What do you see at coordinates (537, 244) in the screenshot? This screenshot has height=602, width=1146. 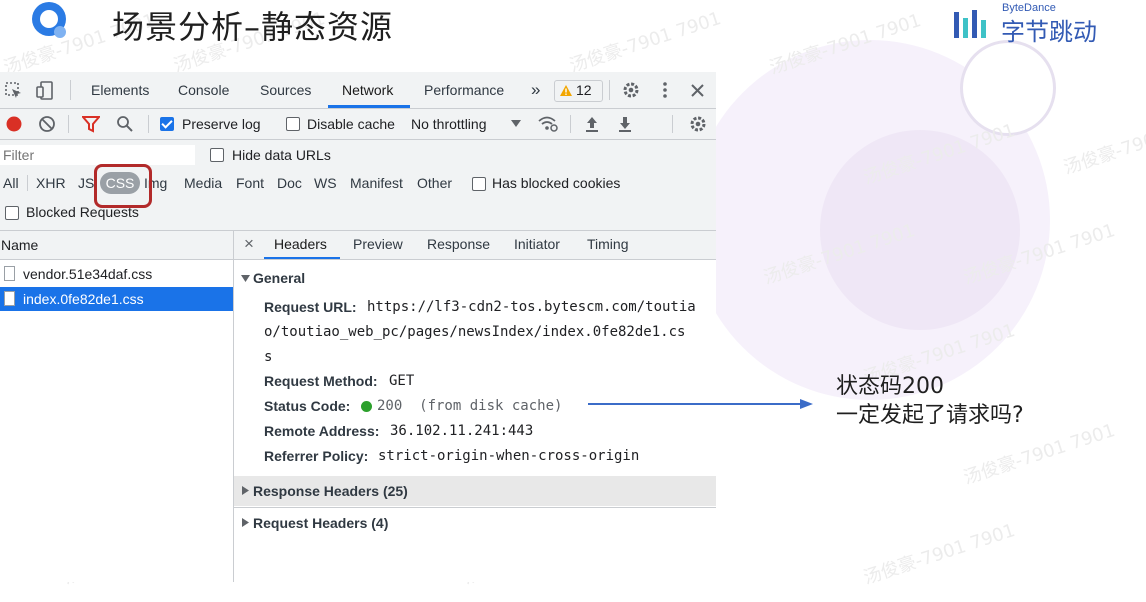 I see `tab-initiator: Initiator` at bounding box center [537, 244].